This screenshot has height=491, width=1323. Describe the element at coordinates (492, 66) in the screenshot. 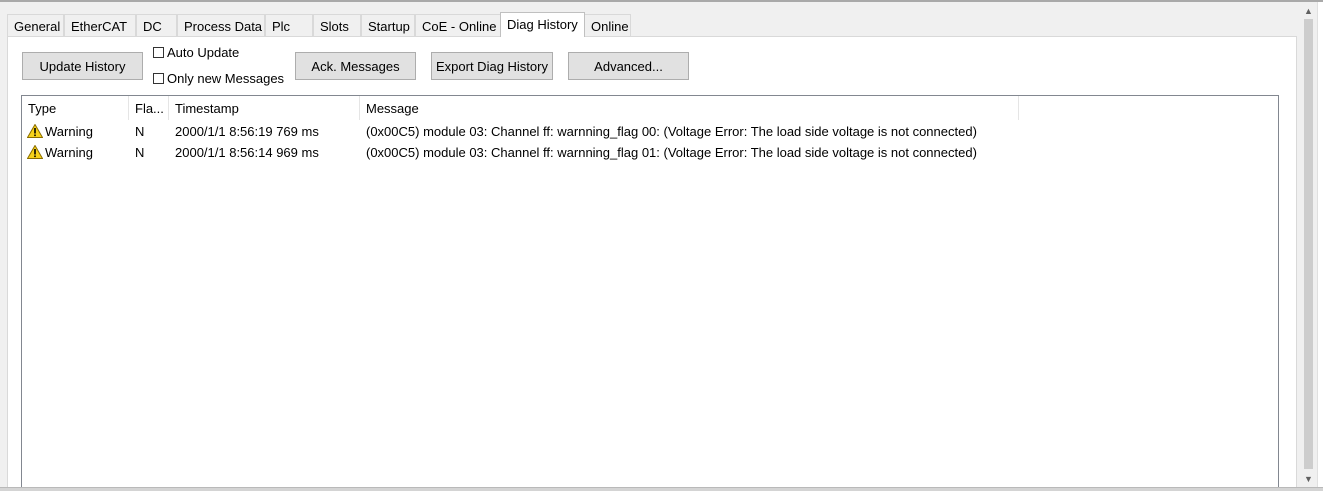

I see `export-diag-history-button: Export Diag History` at that location.